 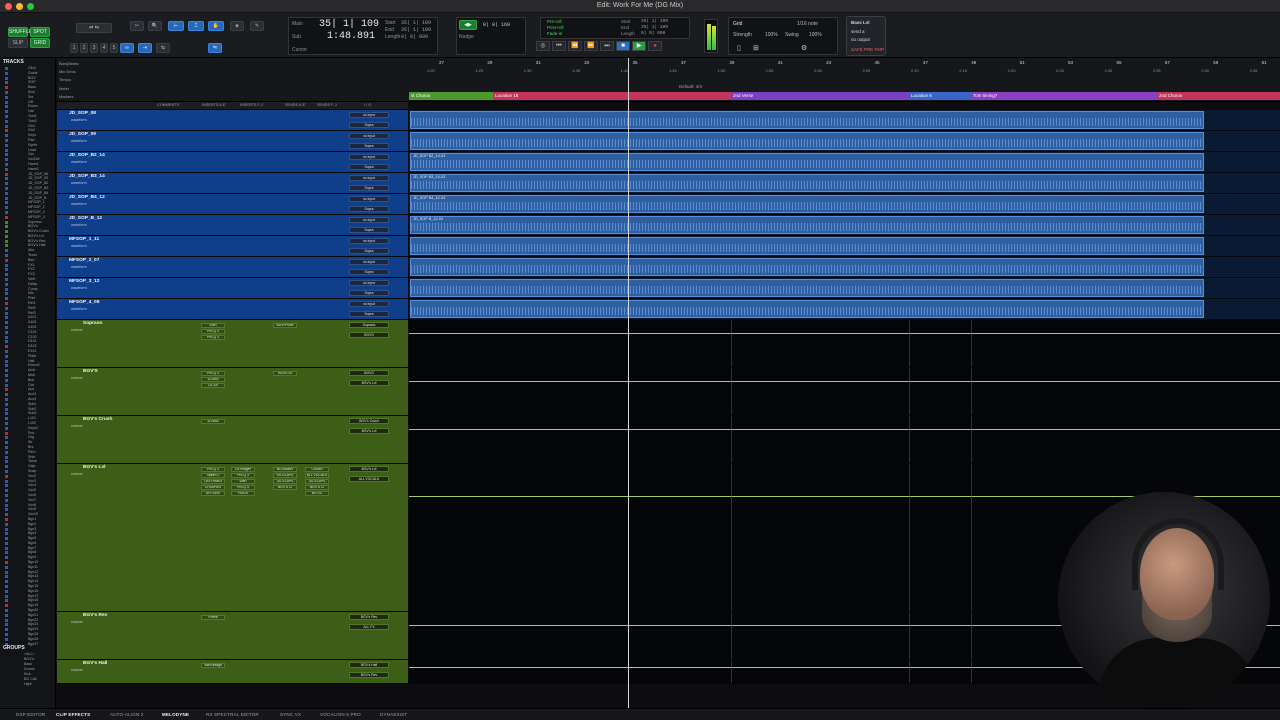 What do you see at coordinates (628, 383) in the screenshot?
I see `playhead` at bounding box center [628, 383].